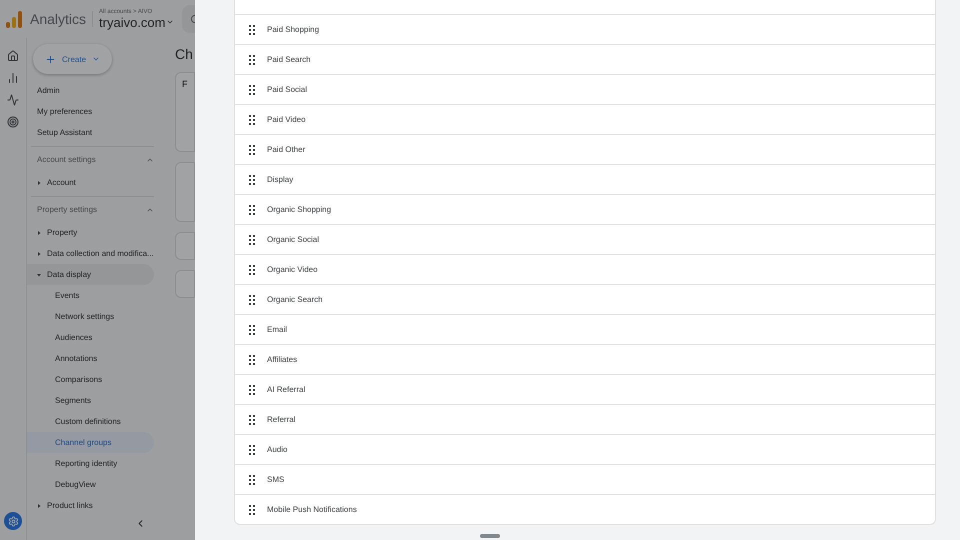 Image resolution: width=960 pixels, height=540 pixels. Describe the element at coordinates (585, 329) in the screenshot. I see `channel-row: Email` at that location.